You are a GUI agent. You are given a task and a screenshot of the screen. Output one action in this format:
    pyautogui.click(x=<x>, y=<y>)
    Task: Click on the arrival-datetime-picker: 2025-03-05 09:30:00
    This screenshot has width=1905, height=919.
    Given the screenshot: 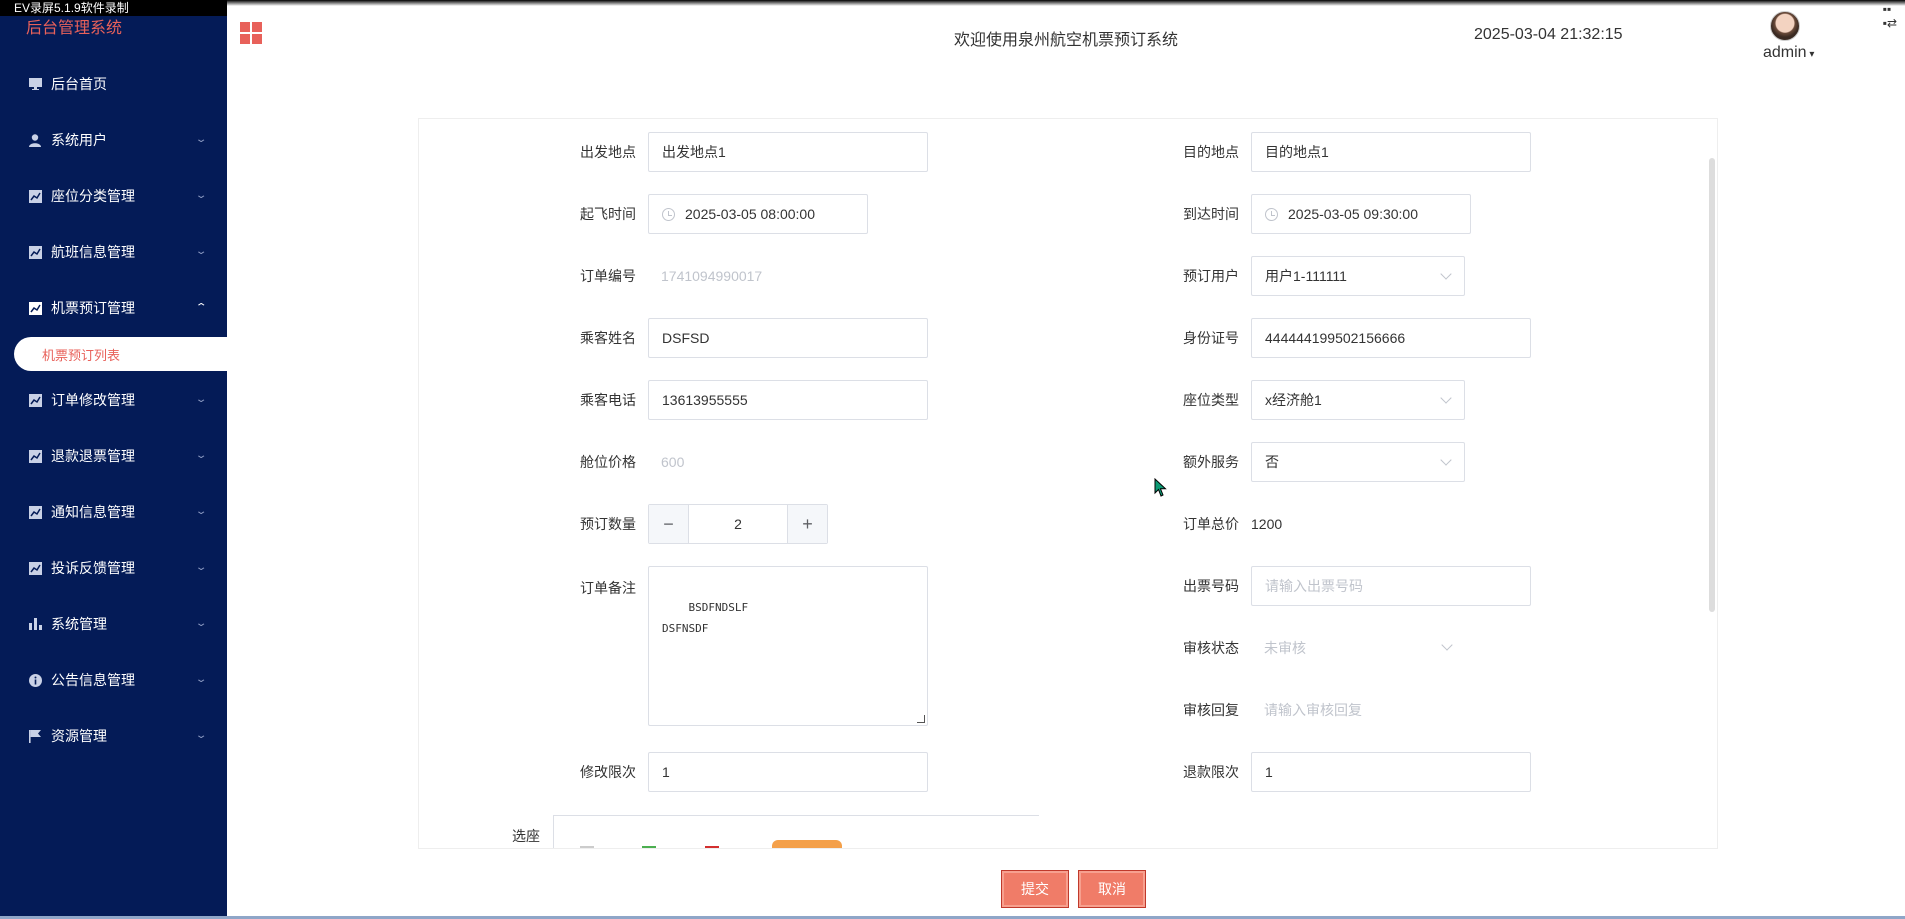 What is the action you would take?
    pyautogui.click(x=1361, y=214)
    